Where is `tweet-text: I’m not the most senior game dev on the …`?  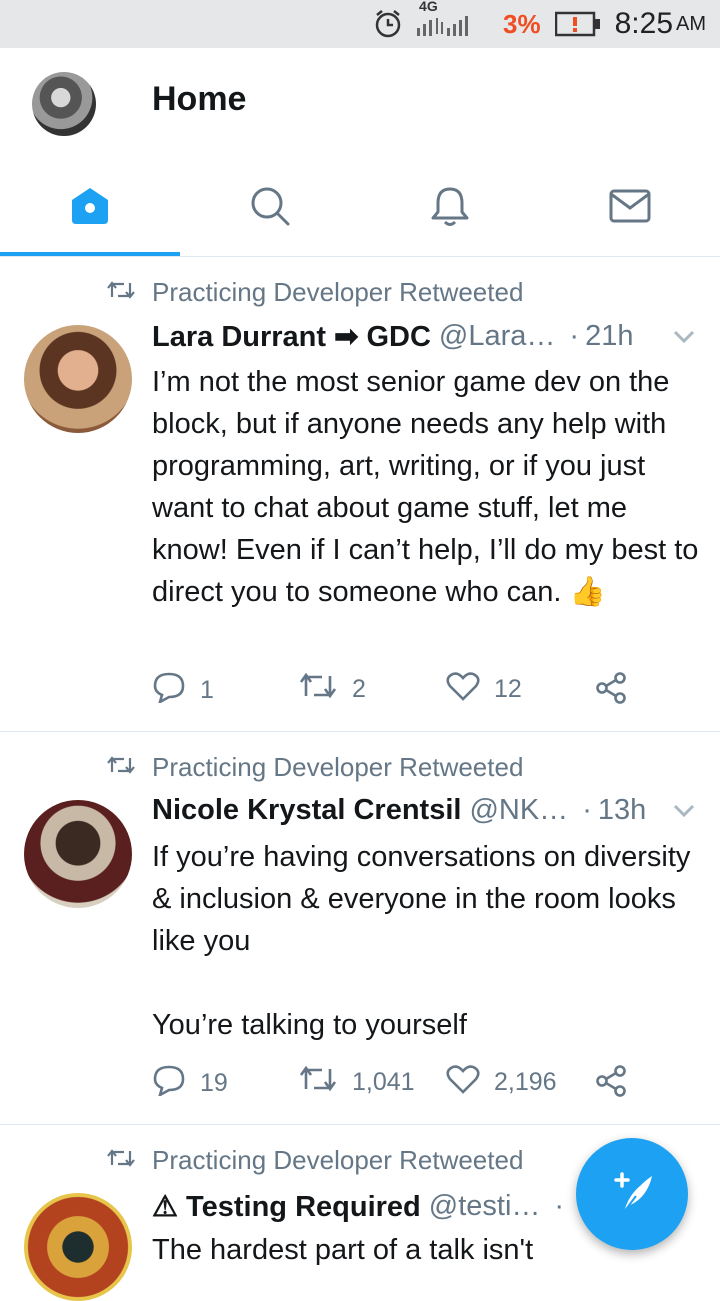
tweet-text: I’m not the most senior game dev on the … is located at coordinates (429, 487).